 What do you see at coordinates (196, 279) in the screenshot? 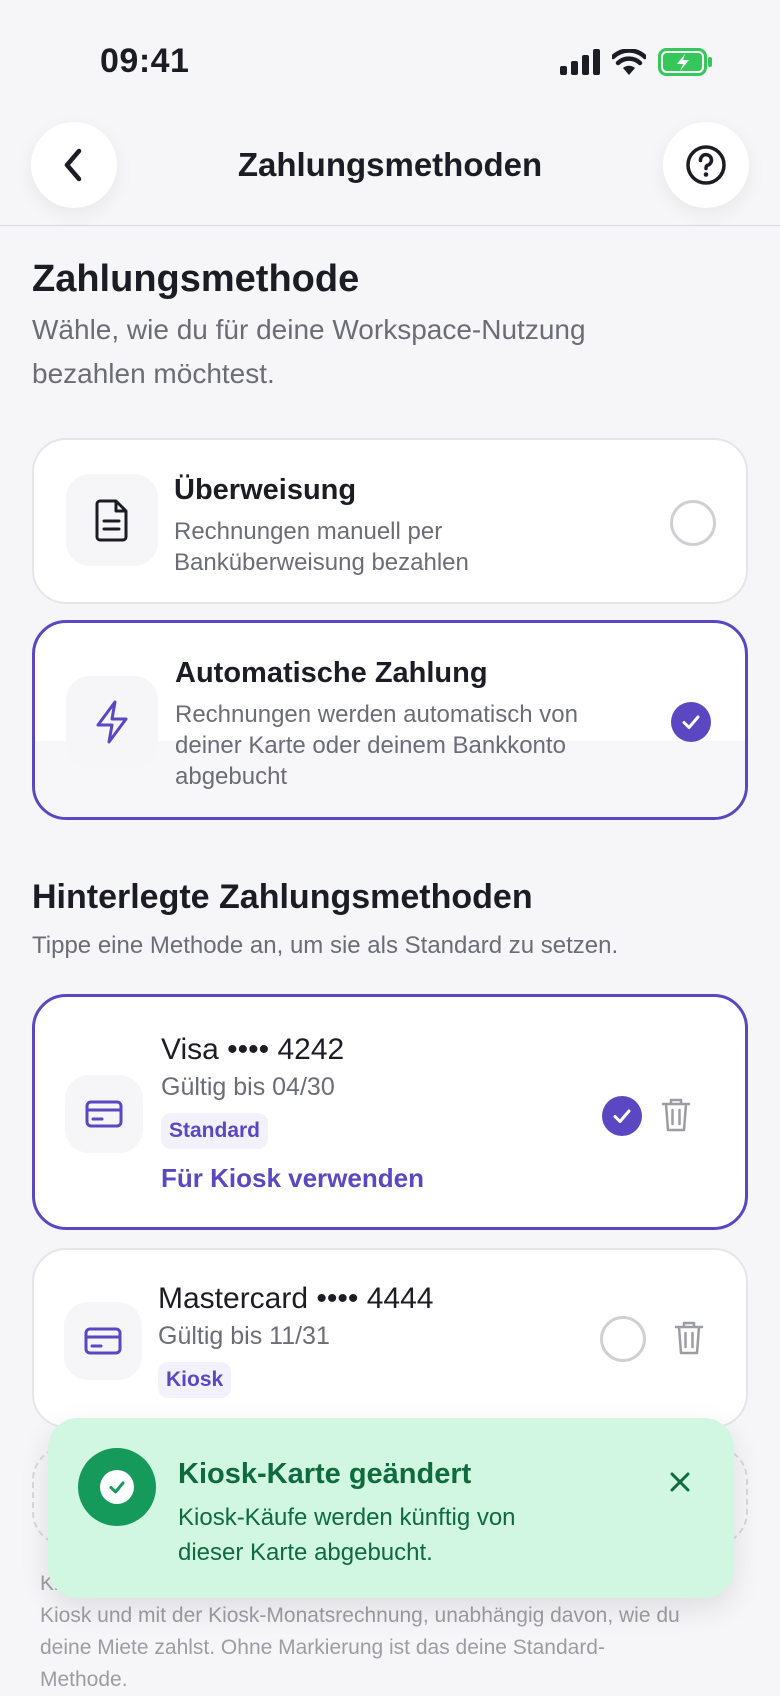
I see `section-title-payment-method: Zahlungsmethode` at bounding box center [196, 279].